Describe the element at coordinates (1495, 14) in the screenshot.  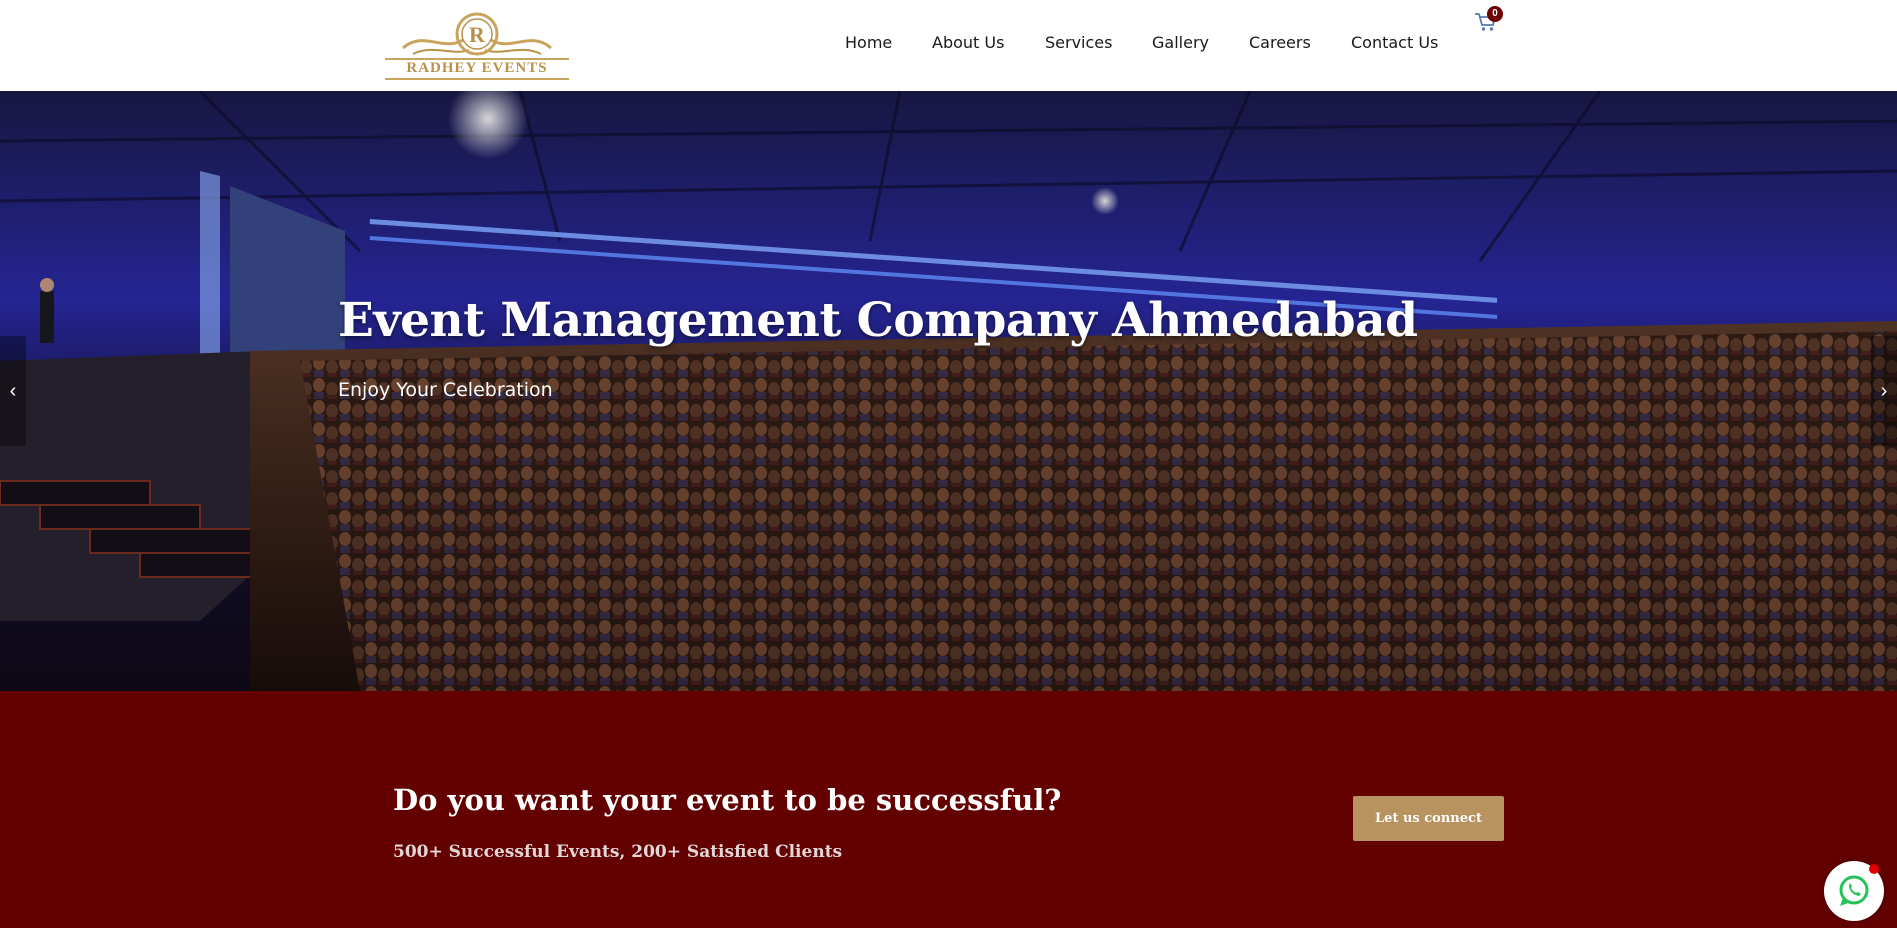
I see `cart-count-badge: 0` at that location.